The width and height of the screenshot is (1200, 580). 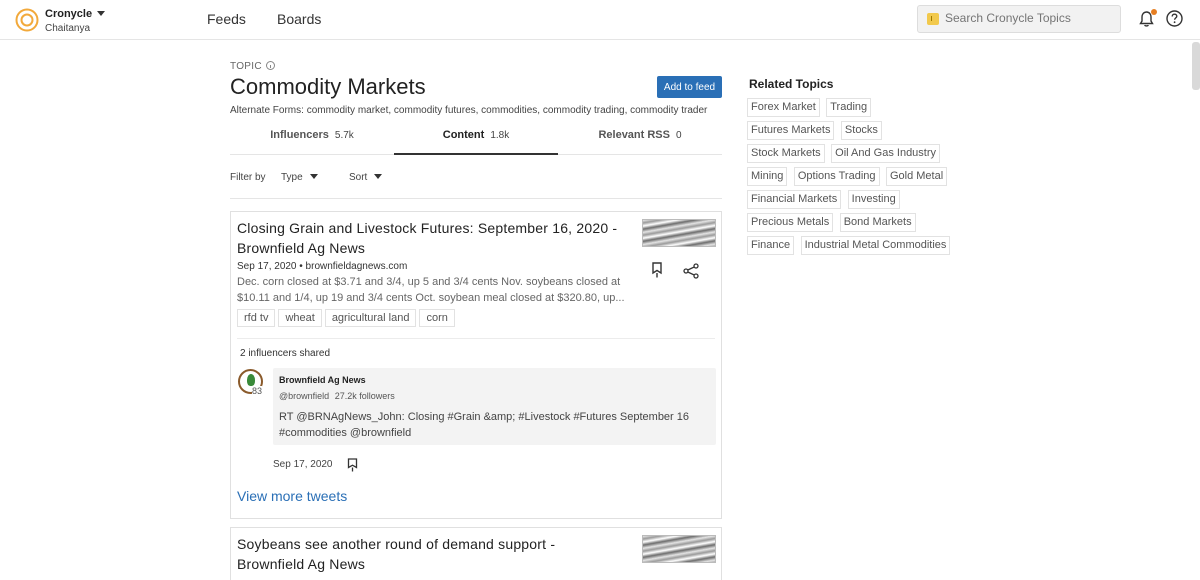 I want to click on top-header: Cronycle Chaitanya Feeds Boards, so click(x=600, y=20).